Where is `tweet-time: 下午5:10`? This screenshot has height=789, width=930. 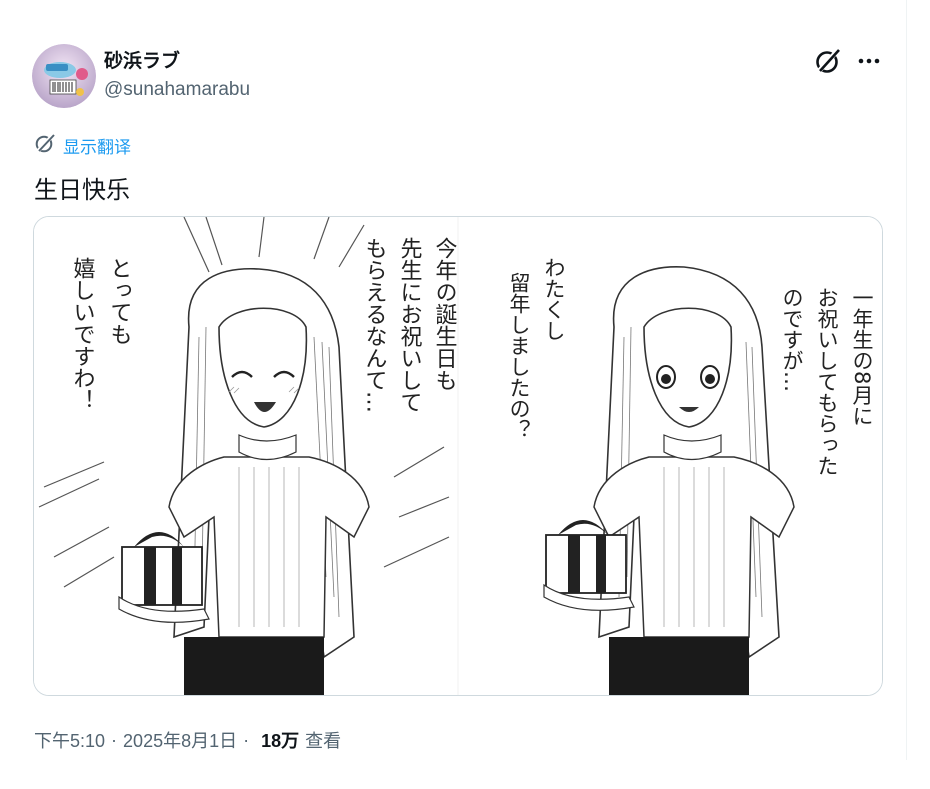 tweet-time: 下午5:10 is located at coordinates (69, 740).